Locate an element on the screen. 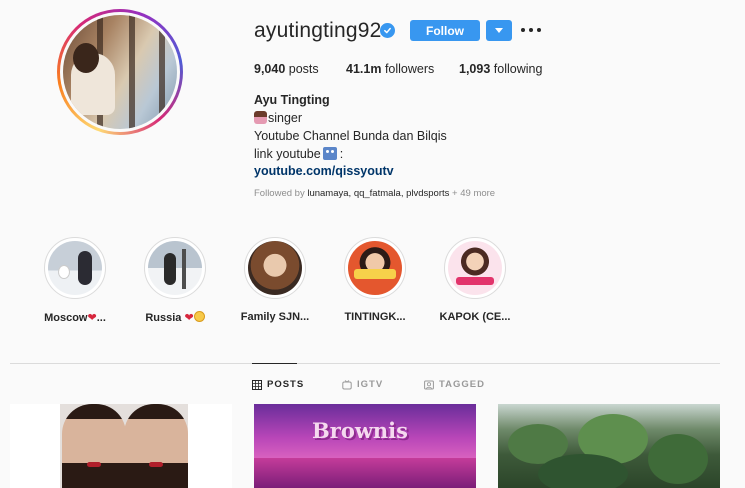 This screenshot has width=745, height=488. bio-line-youtube: link youtube: is located at coordinates (298, 154).